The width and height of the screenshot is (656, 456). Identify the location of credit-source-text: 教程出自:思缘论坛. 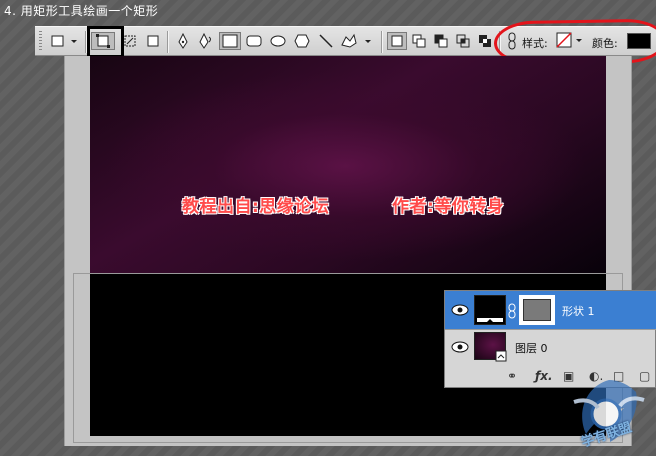
(256, 207).